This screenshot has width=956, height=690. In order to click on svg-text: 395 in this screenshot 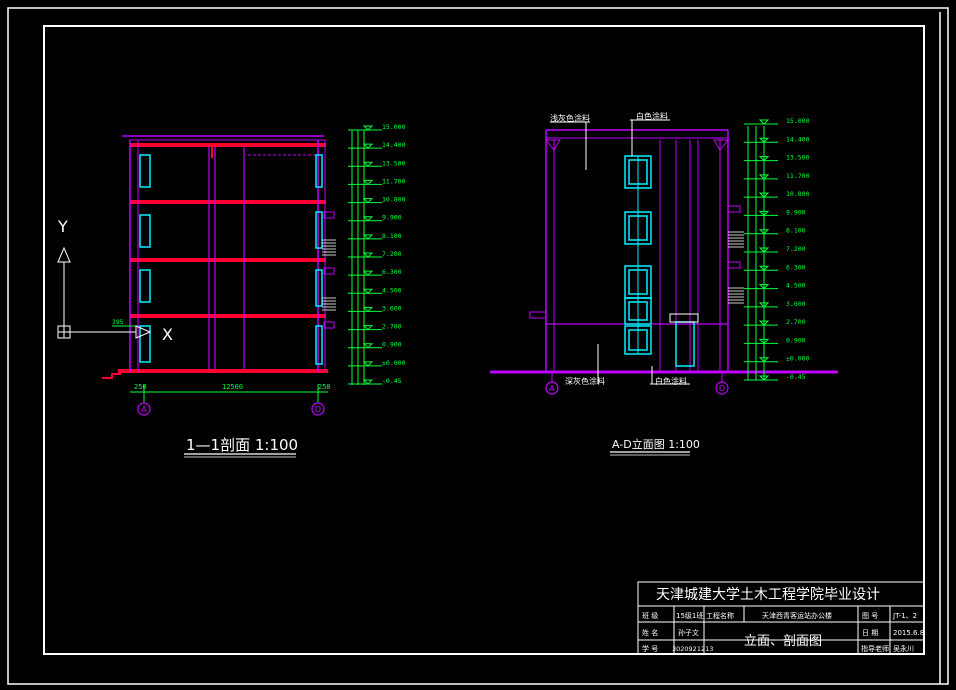, I will do `click(118, 322)`.